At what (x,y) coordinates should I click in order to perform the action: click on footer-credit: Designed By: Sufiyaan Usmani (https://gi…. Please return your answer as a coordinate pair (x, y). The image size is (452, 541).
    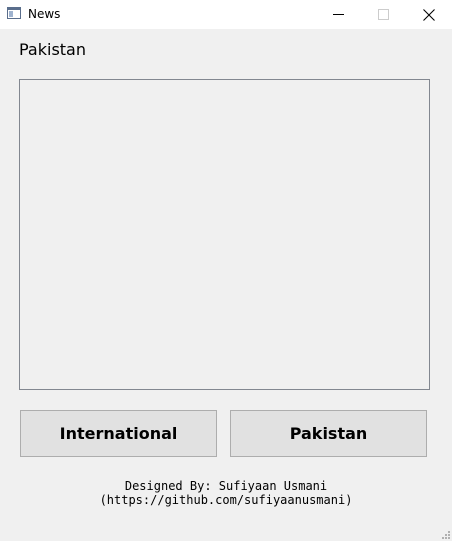
    Looking at the image, I should click on (226, 493).